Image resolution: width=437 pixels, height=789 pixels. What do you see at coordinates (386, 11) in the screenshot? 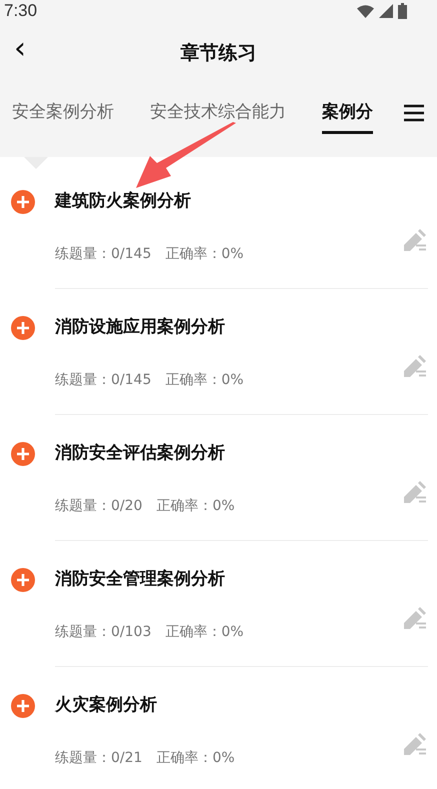
I see `signal-icon` at bounding box center [386, 11].